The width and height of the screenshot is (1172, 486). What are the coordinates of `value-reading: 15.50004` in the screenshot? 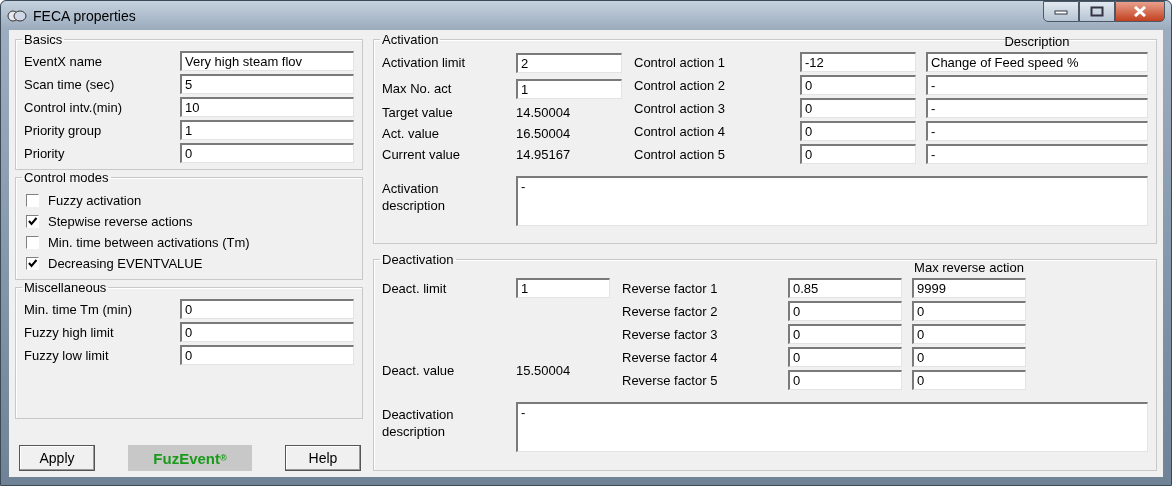 It's located at (544, 370).